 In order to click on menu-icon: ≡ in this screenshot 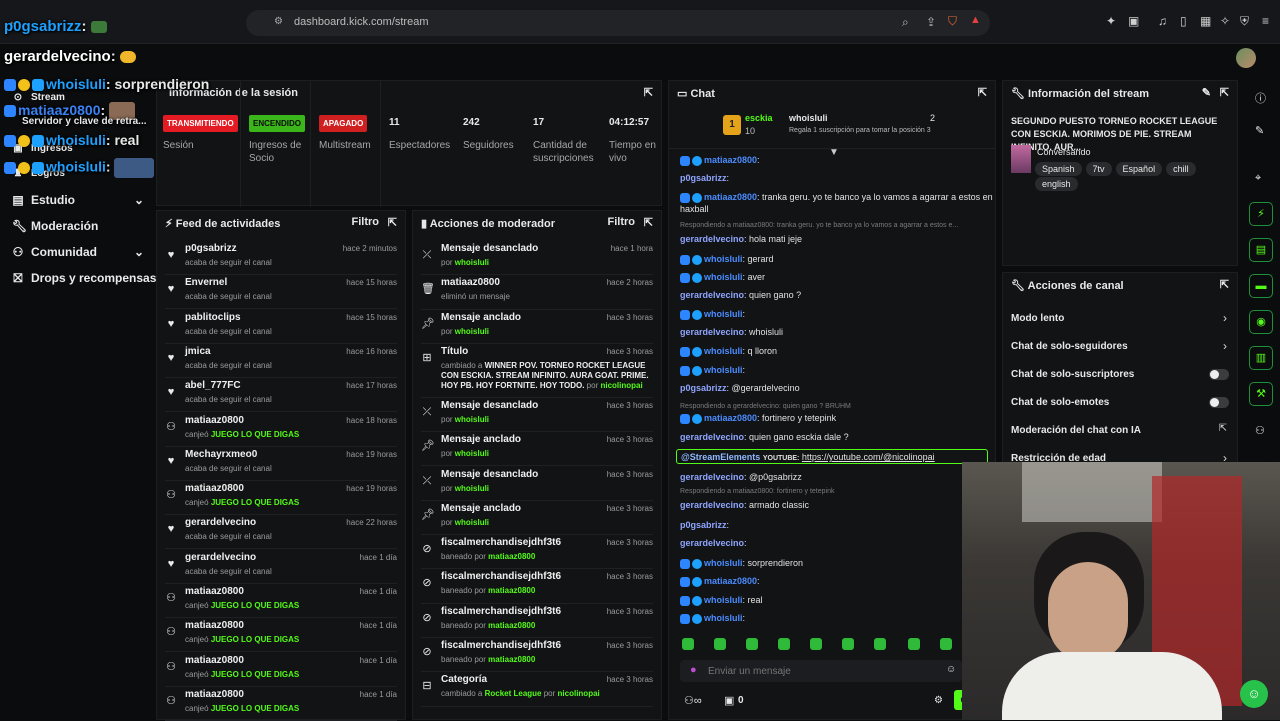, I will do `click(1265, 21)`.